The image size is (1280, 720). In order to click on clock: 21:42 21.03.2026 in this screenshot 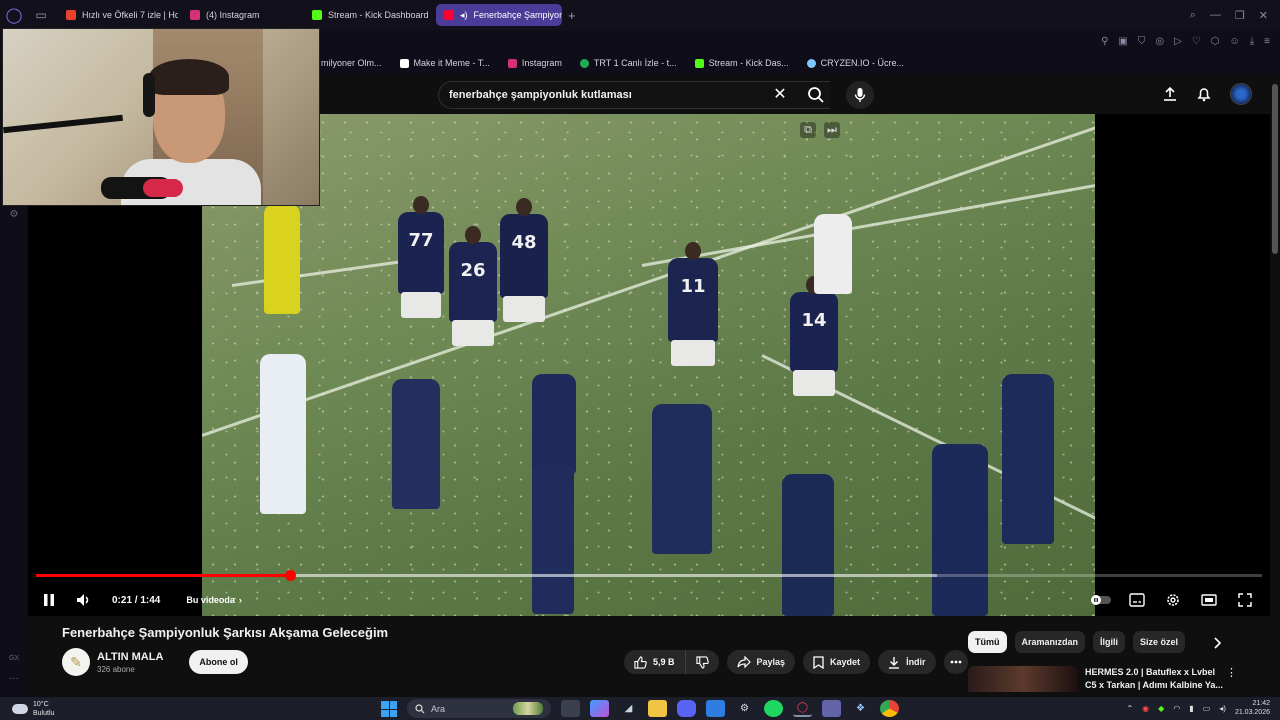, I will do `click(1252, 708)`.